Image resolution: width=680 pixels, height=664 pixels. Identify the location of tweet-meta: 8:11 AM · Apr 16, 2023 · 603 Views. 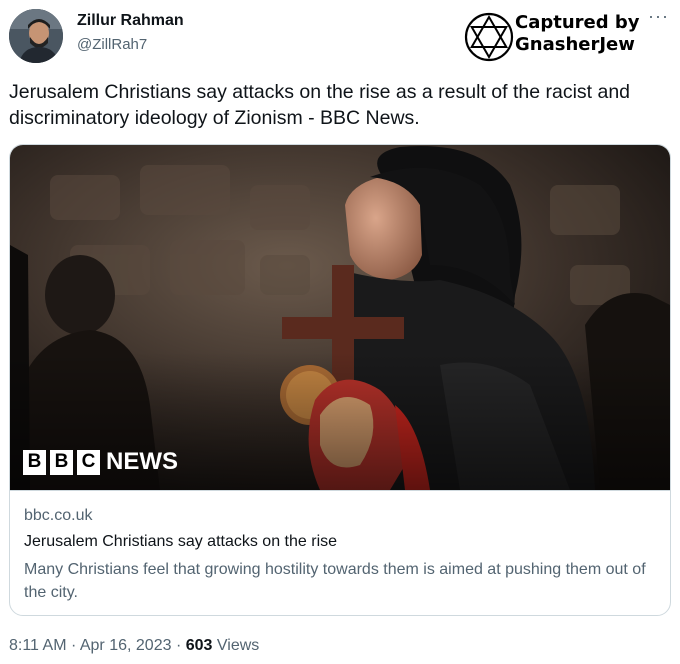
(134, 646).